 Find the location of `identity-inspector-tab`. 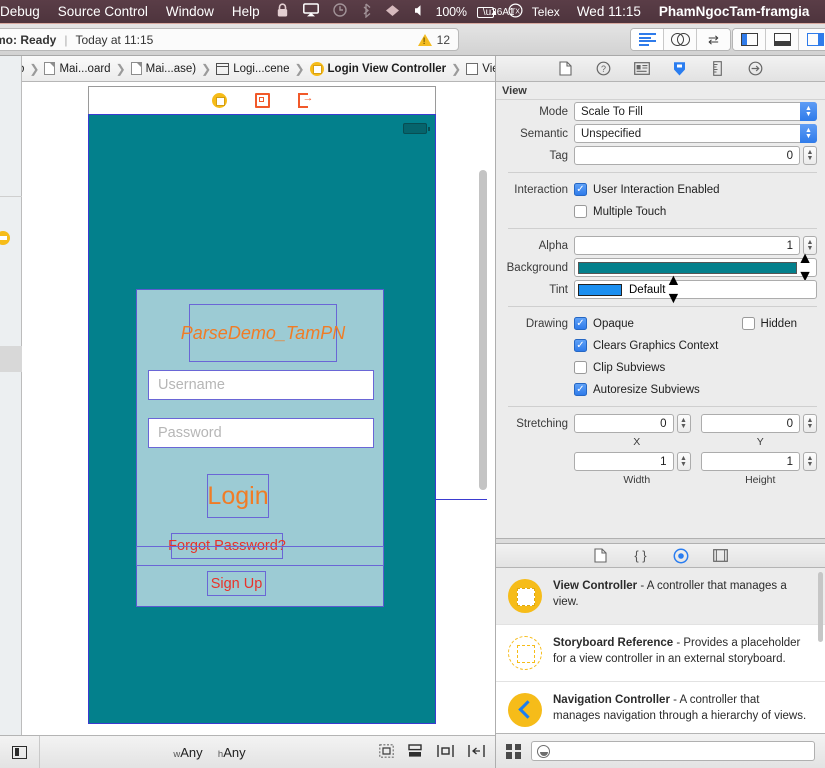

identity-inspector-tab is located at coordinates (641, 69).